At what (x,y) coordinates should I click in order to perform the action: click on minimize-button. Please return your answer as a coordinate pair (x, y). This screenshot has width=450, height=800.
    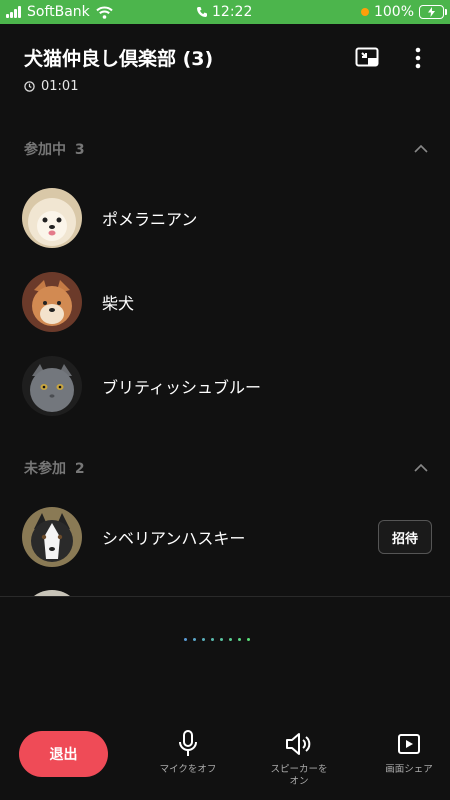
    Looking at the image, I should click on (367, 58).